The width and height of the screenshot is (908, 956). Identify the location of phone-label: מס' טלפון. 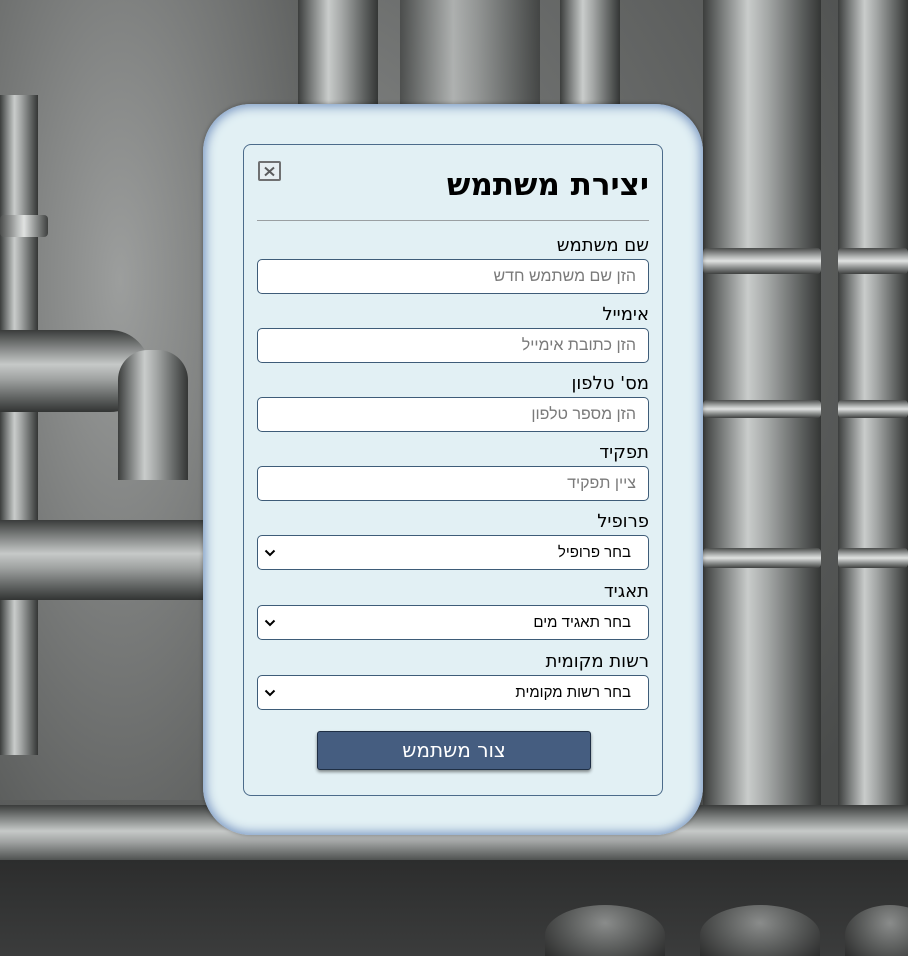
(610, 383).